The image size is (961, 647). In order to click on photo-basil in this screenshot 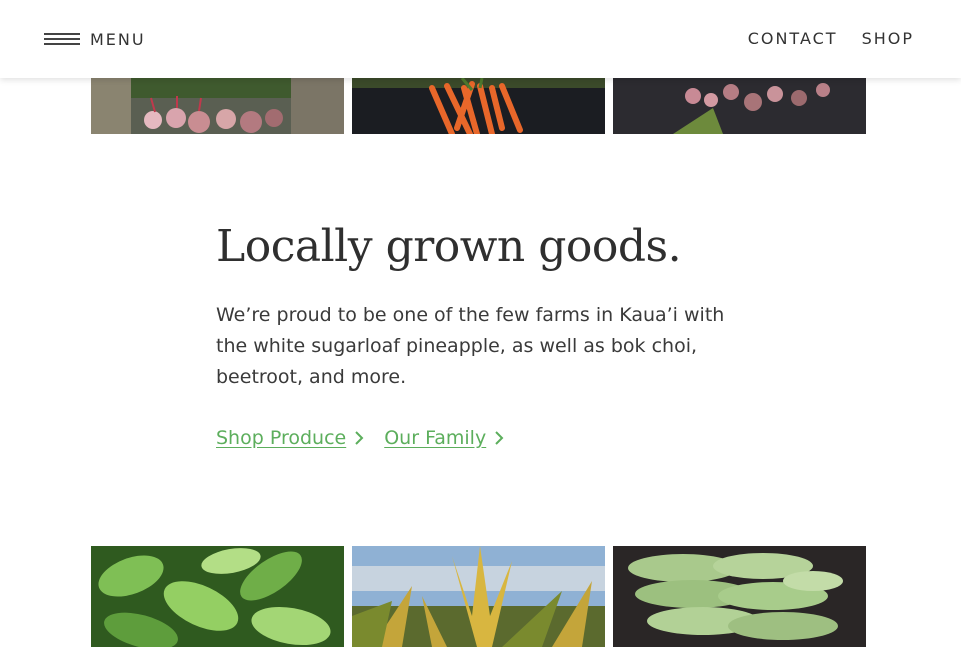, I will do `click(217, 596)`.